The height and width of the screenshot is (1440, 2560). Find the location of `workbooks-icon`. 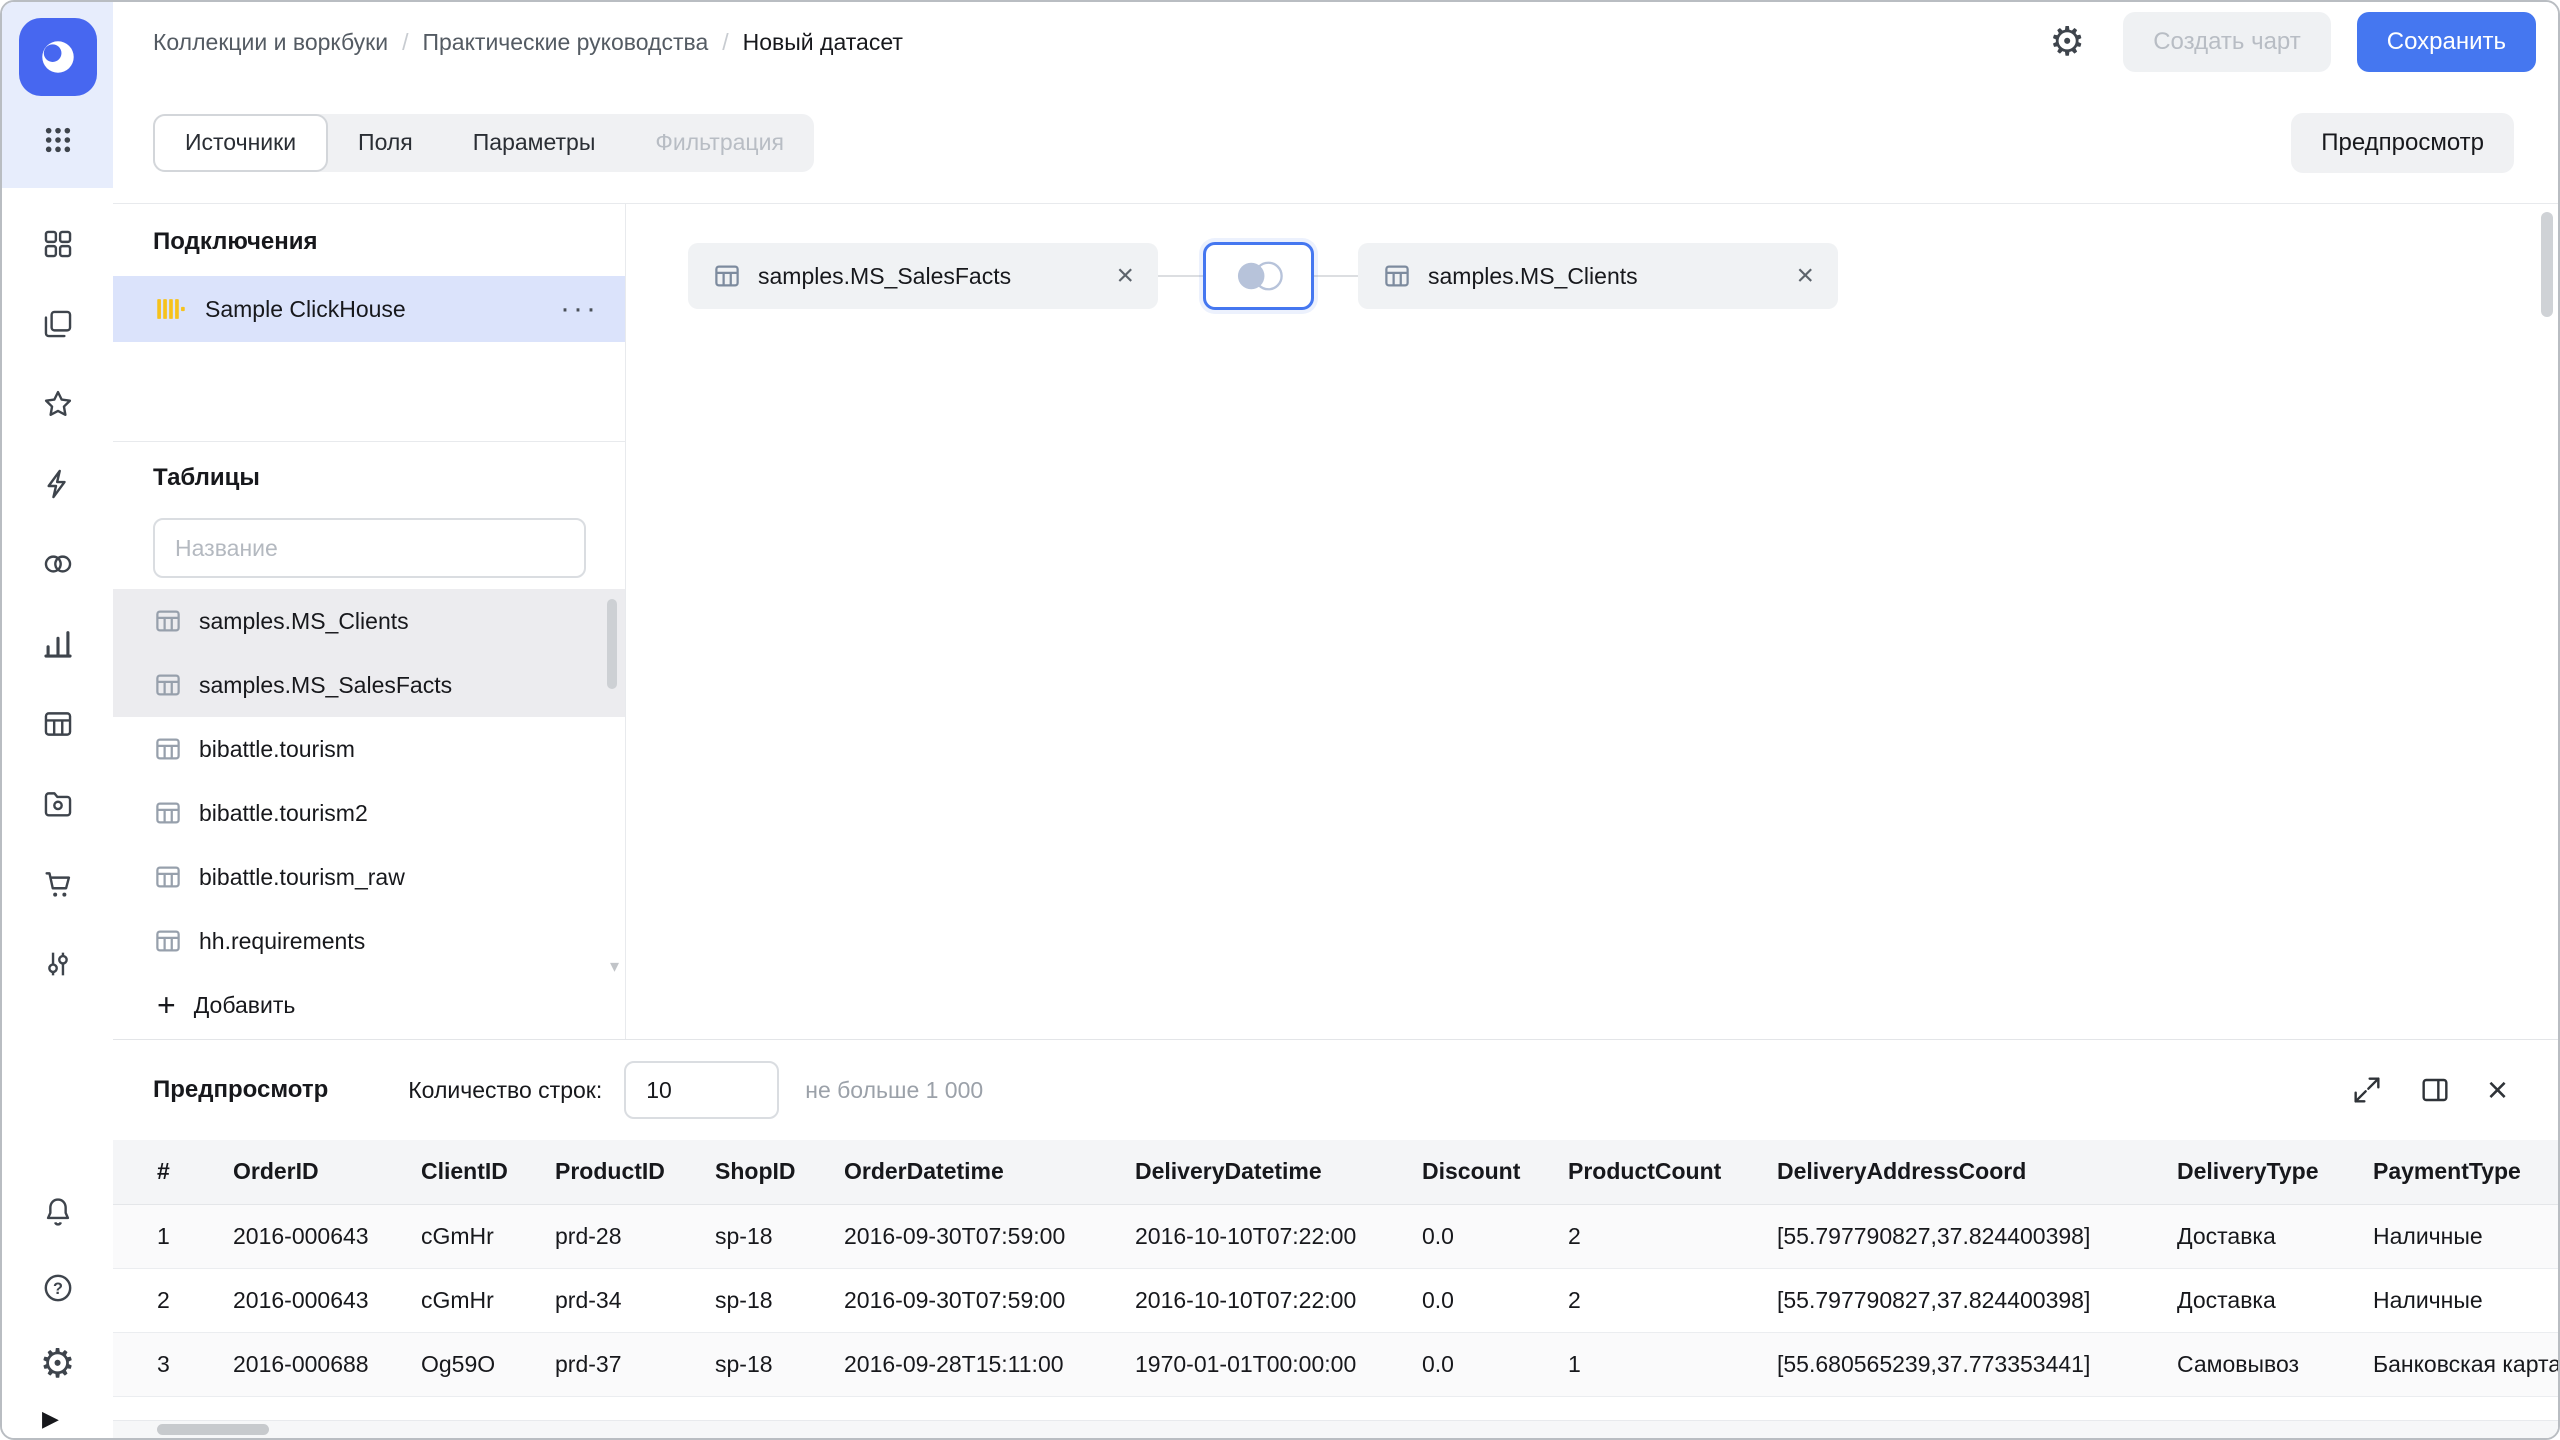

workbooks-icon is located at coordinates (57, 324).